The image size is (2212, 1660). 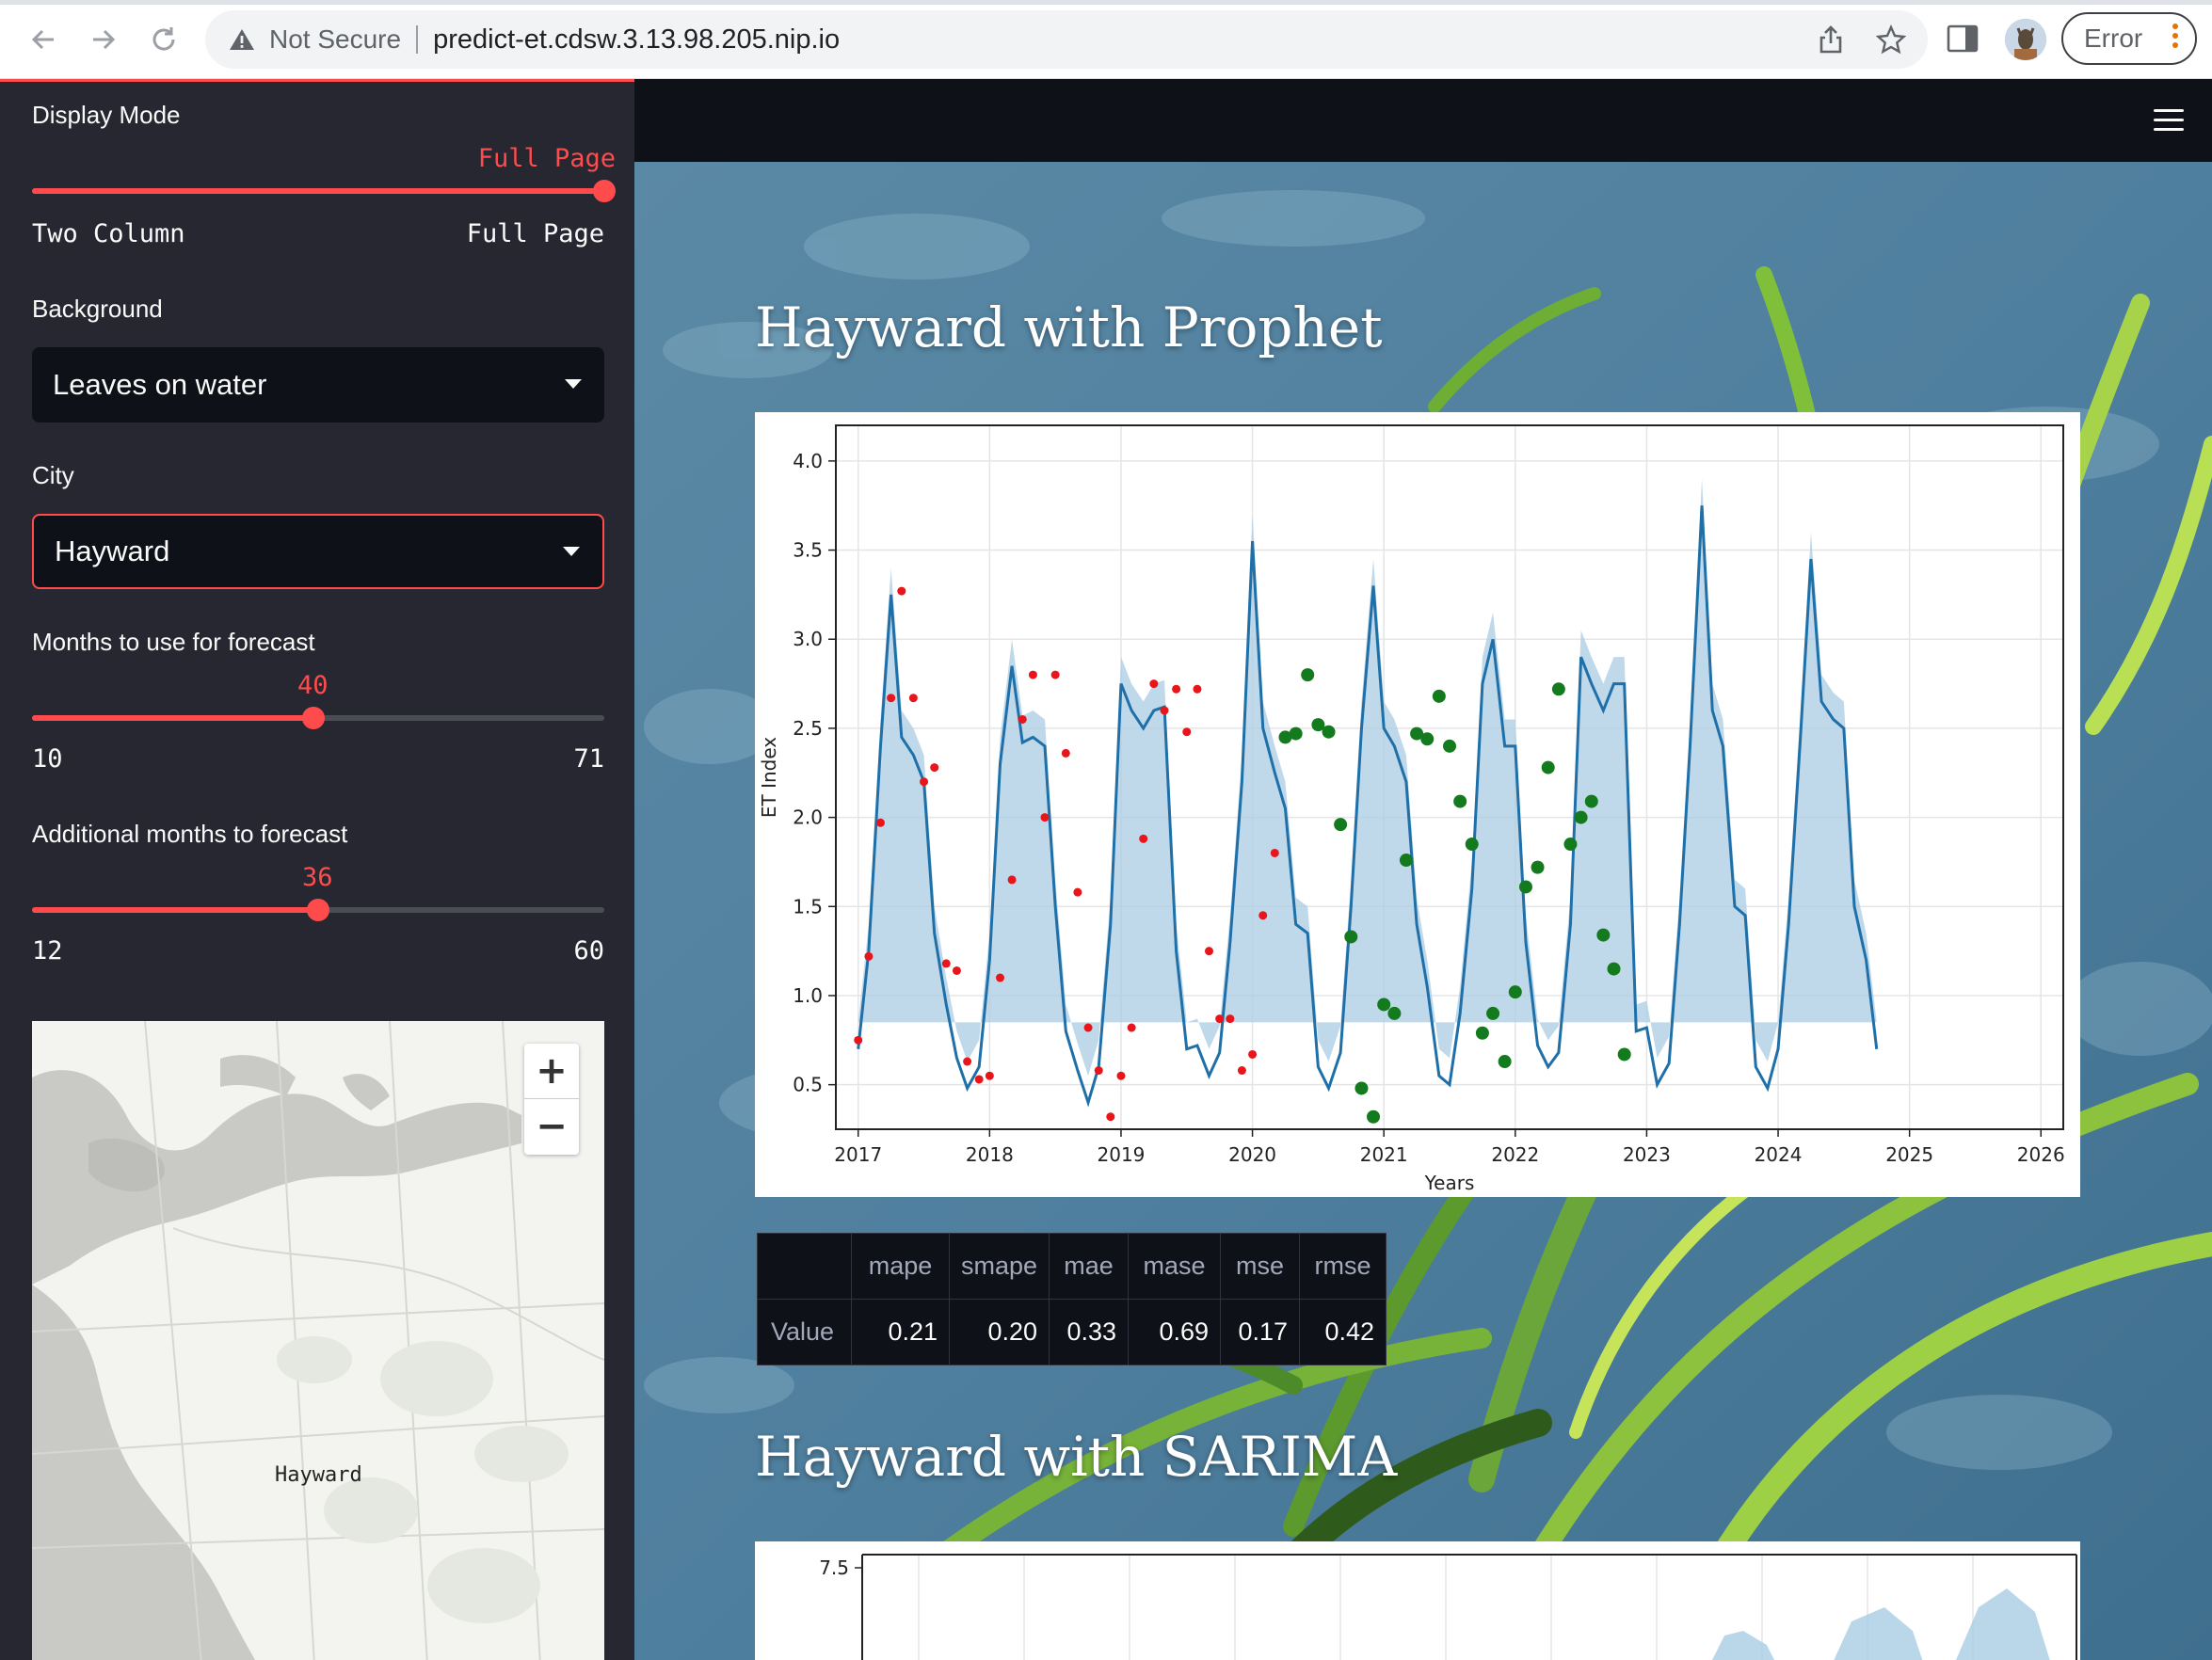 What do you see at coordinates (808, 461) in the screenshot?
I see `y-tick-label: 4.0` at bounding box center [808, 461].